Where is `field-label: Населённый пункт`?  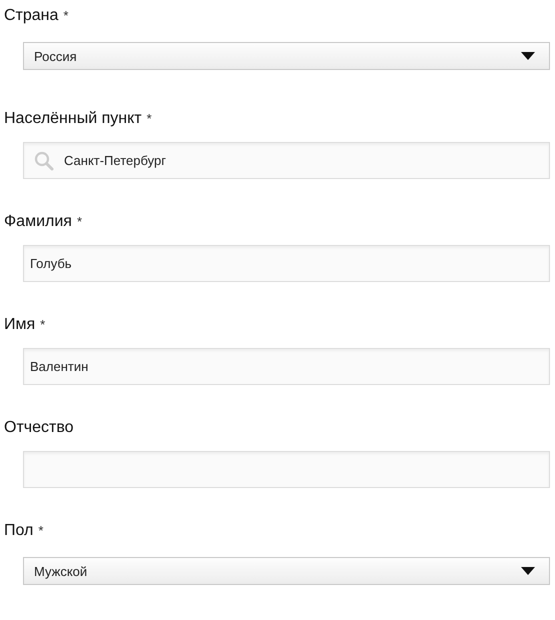
field-label: Населённый пункт is located at coordinates (73, 119).